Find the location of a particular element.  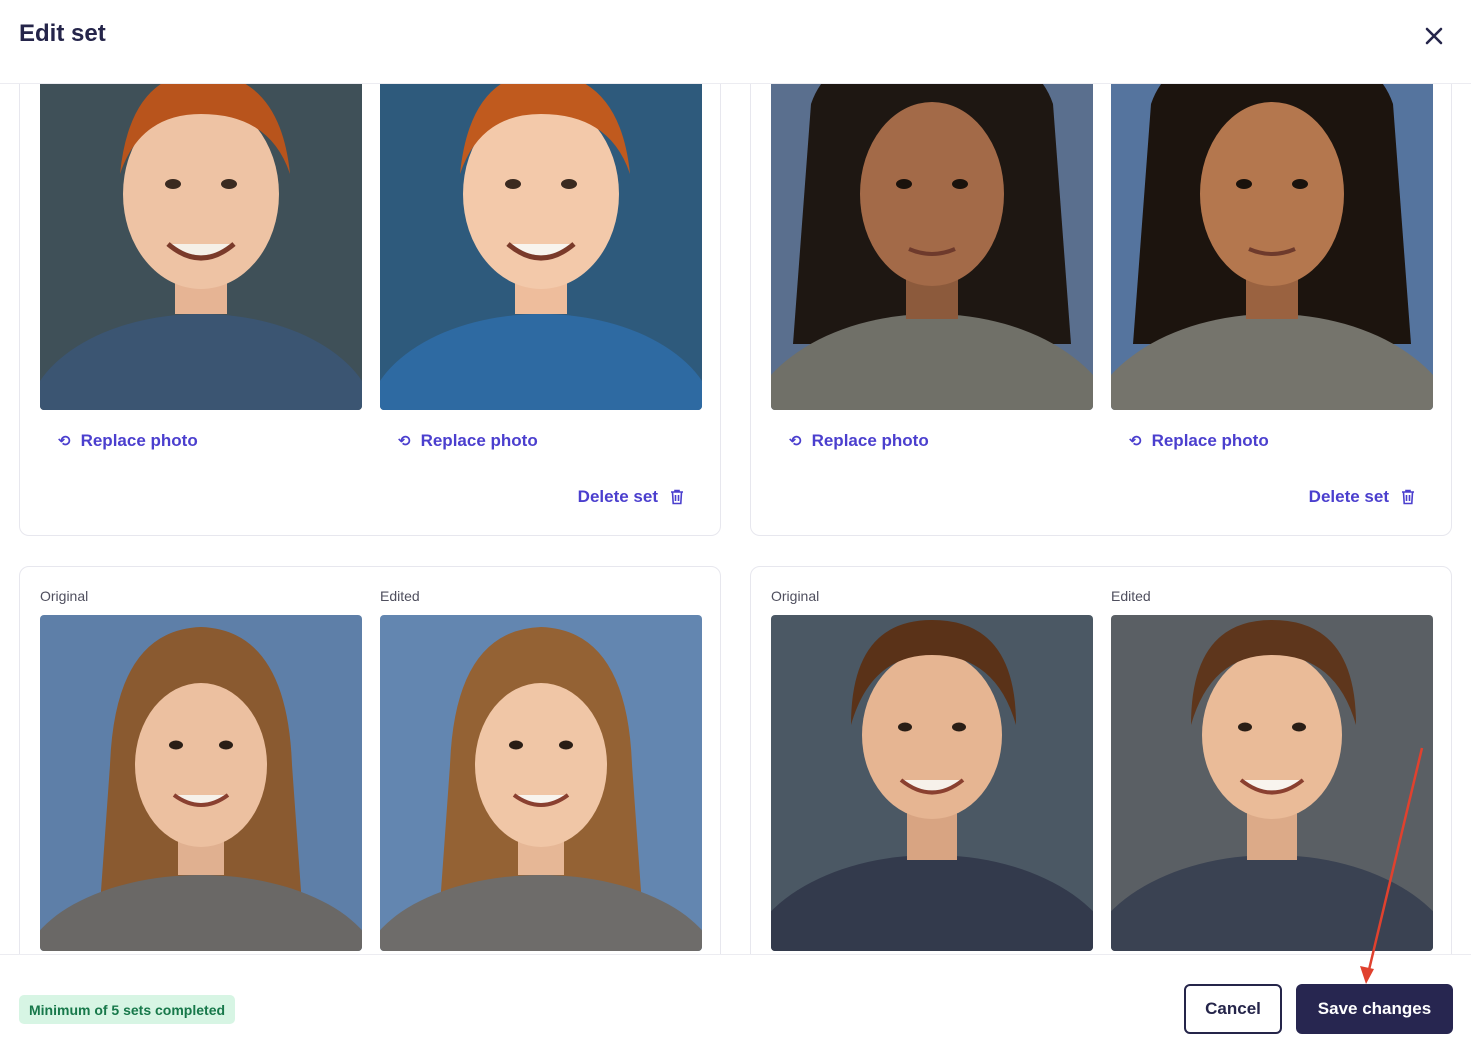

modal-title: Edit set is located at coordinates (62, 33).